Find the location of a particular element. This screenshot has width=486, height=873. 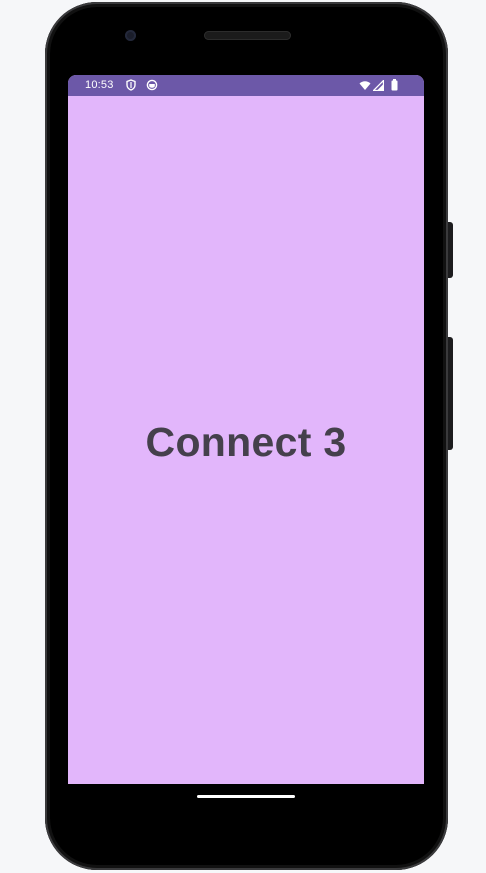

wifi-icon is located at coordinates (365, 85).